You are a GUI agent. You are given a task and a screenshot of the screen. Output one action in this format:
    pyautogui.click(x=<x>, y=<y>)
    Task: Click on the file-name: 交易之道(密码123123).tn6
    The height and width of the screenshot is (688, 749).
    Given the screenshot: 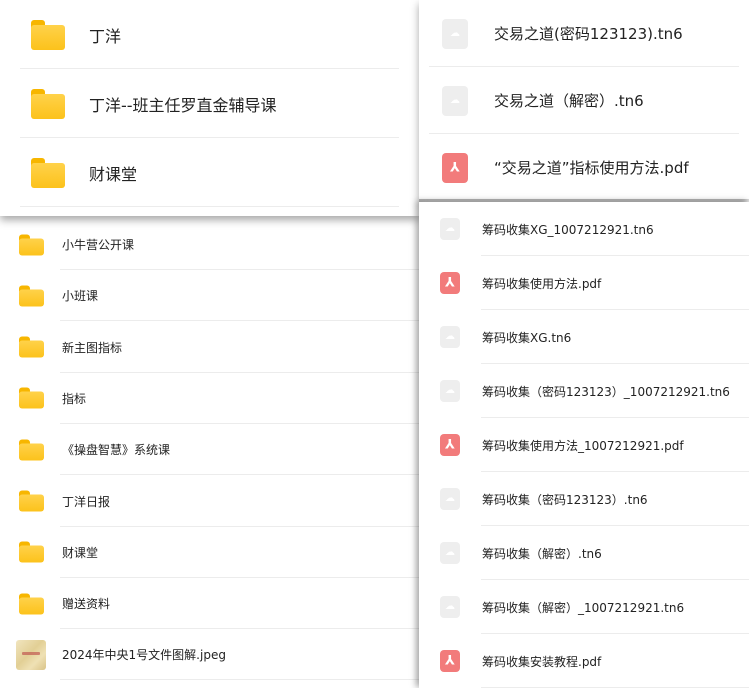 What is the action you would take?
    pyautogui.click(x=588, y=34)
    